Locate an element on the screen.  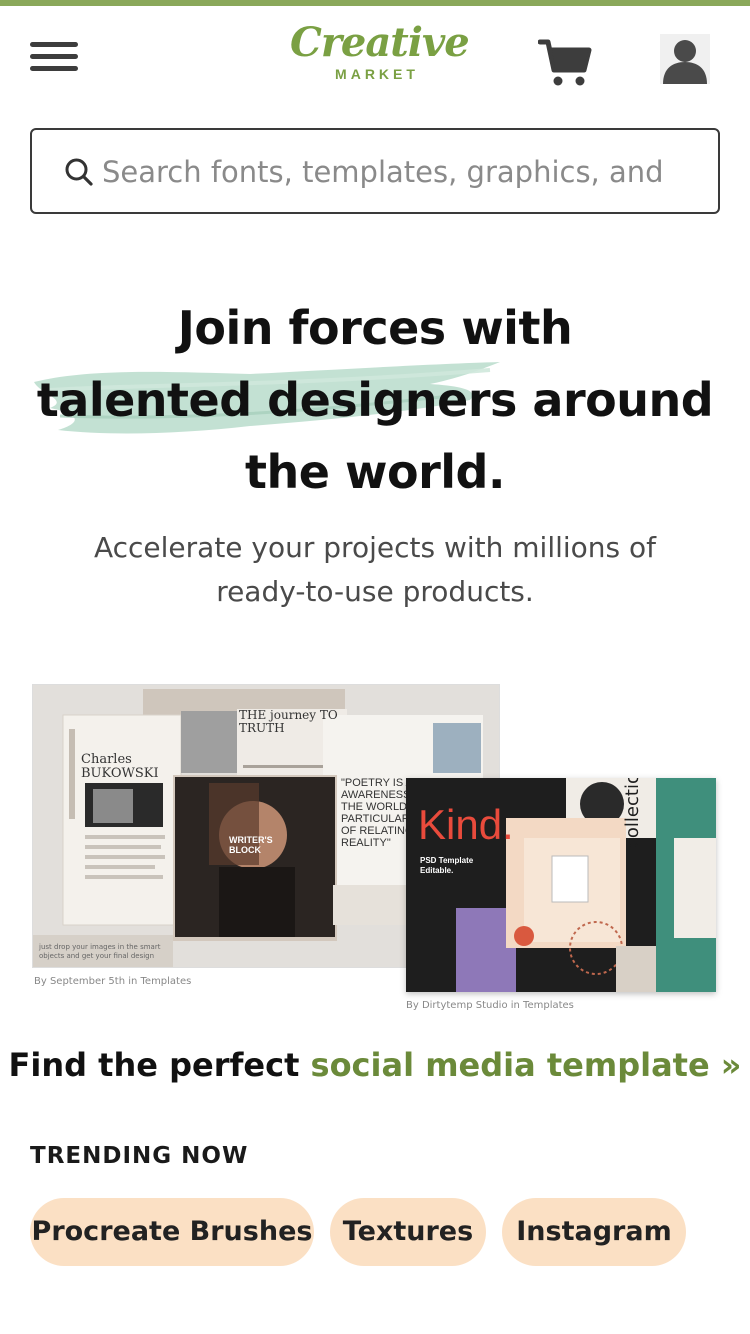
cart-icon is located at coordinates (564, 62).